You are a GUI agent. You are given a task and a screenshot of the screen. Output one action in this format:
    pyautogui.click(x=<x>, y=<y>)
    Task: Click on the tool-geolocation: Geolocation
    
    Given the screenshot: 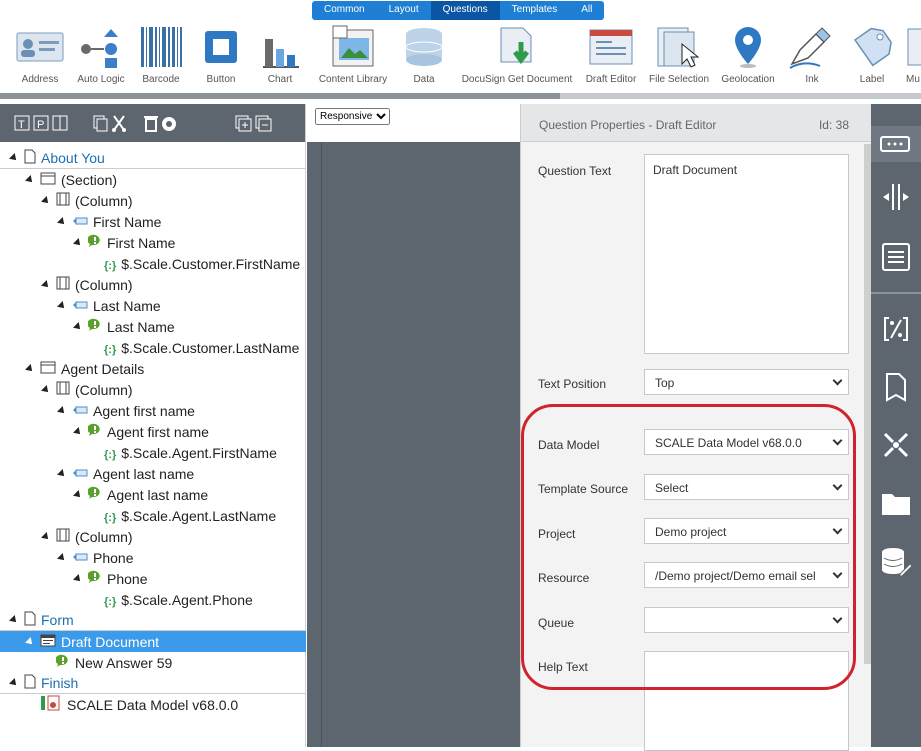 What is the action you would take?
    pyautogui.click(x=748, y=53)
    